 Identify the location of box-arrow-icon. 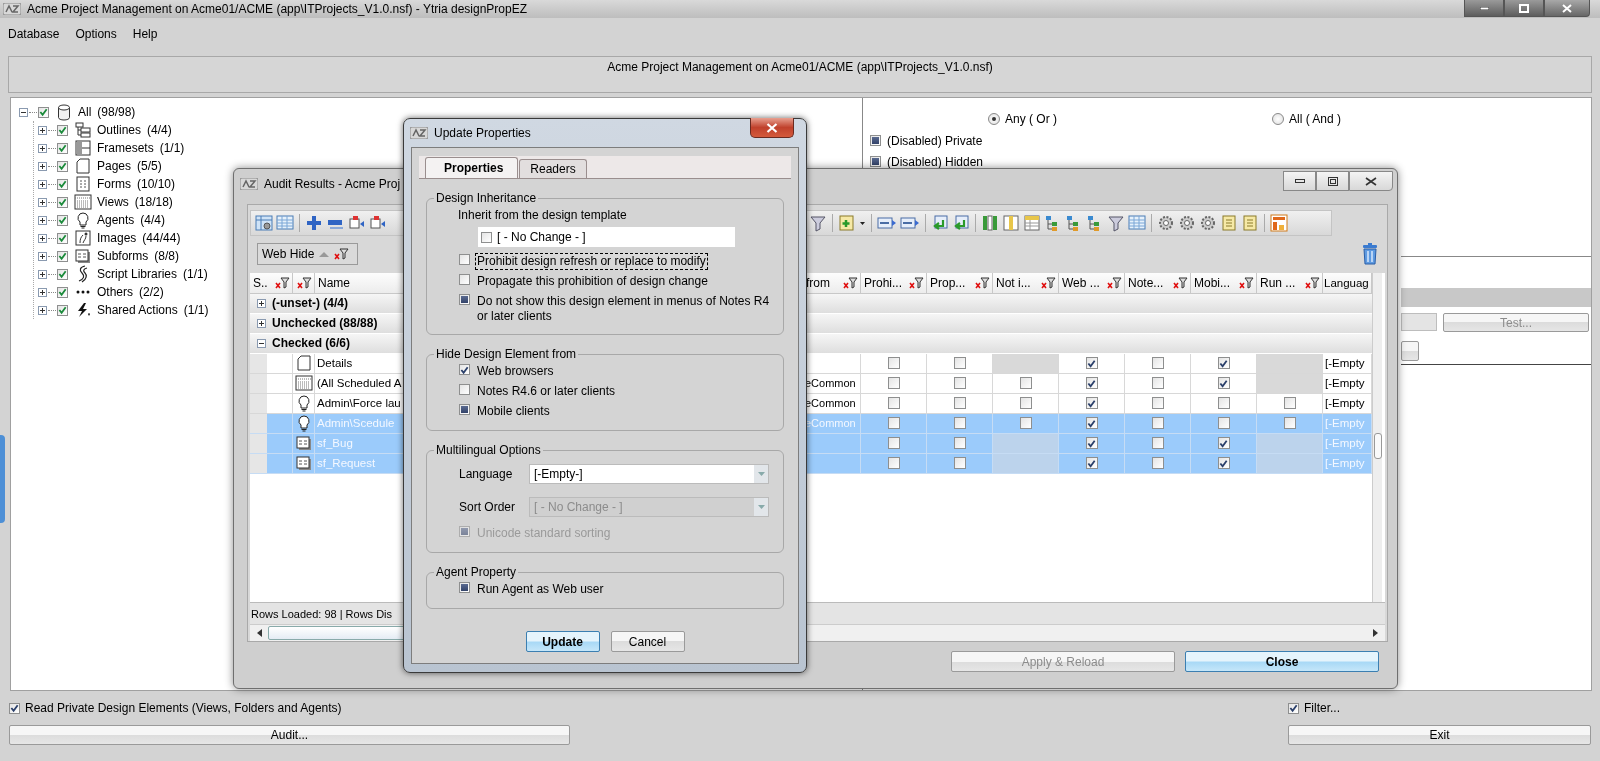
(377, 222).